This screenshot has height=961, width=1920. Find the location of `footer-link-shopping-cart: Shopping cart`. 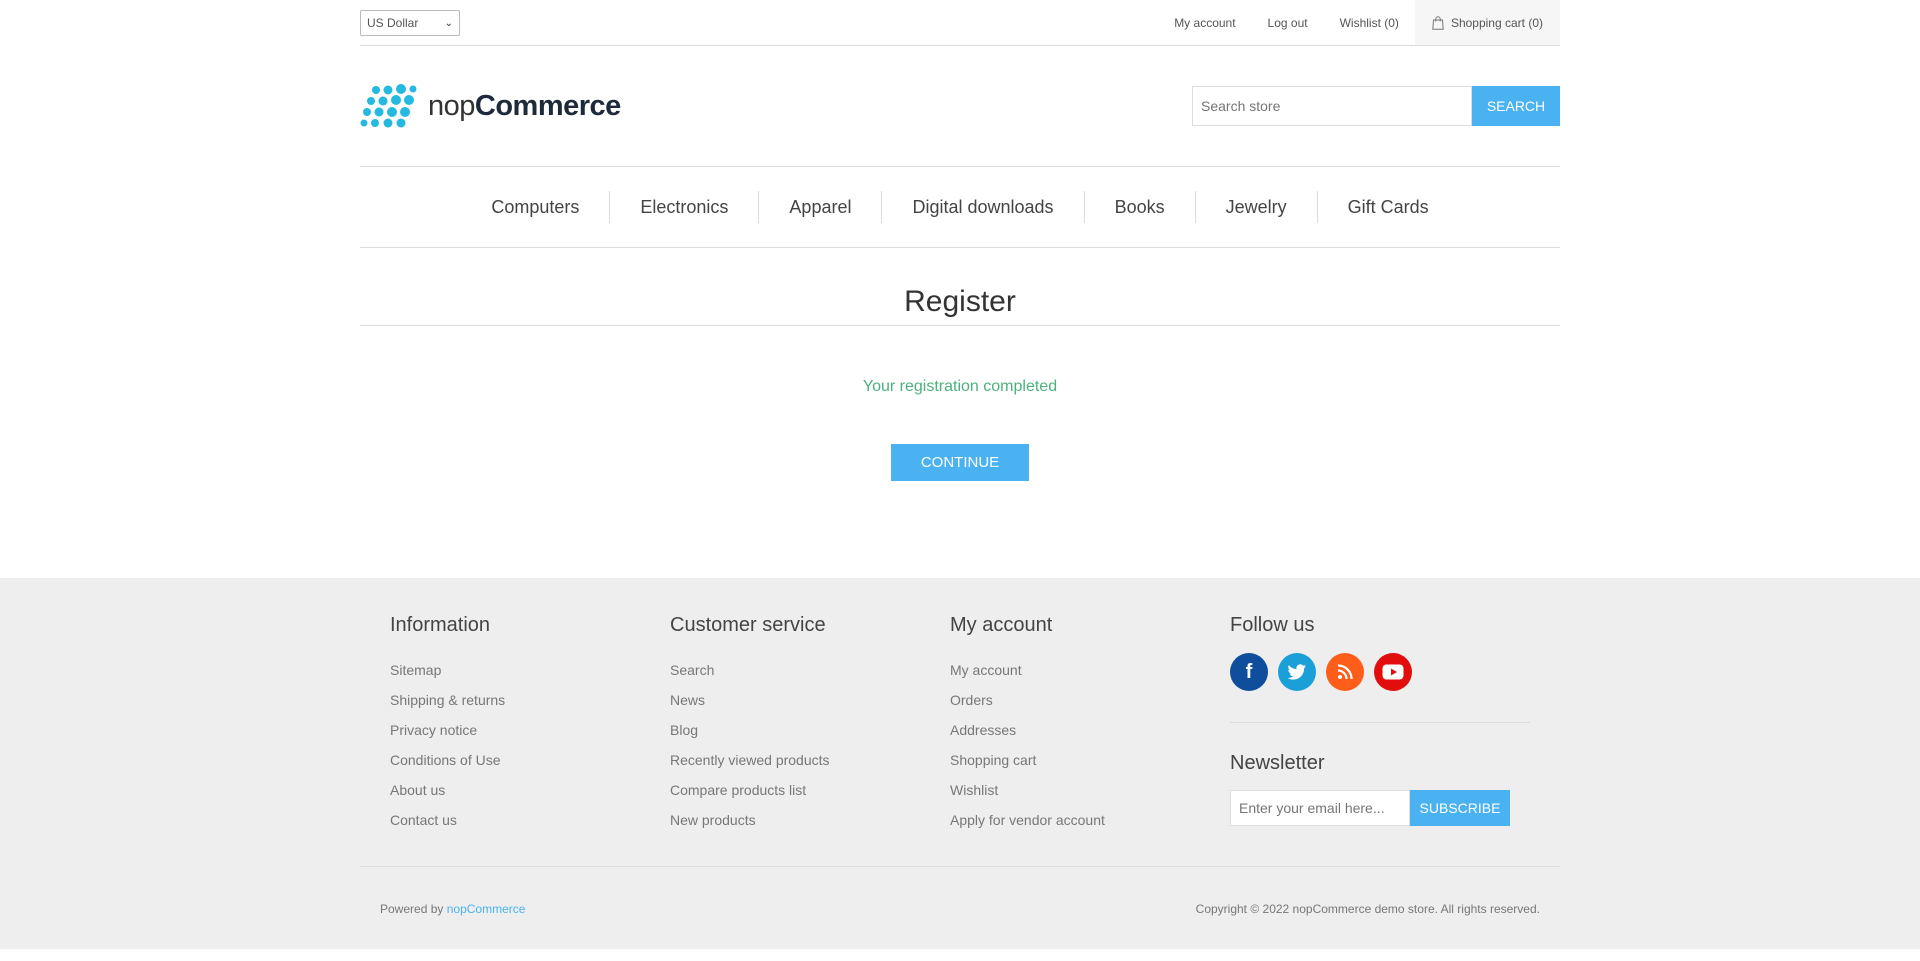

footer-link-shopping-cart: Shopping cart is located at coordinates (1027, 760).